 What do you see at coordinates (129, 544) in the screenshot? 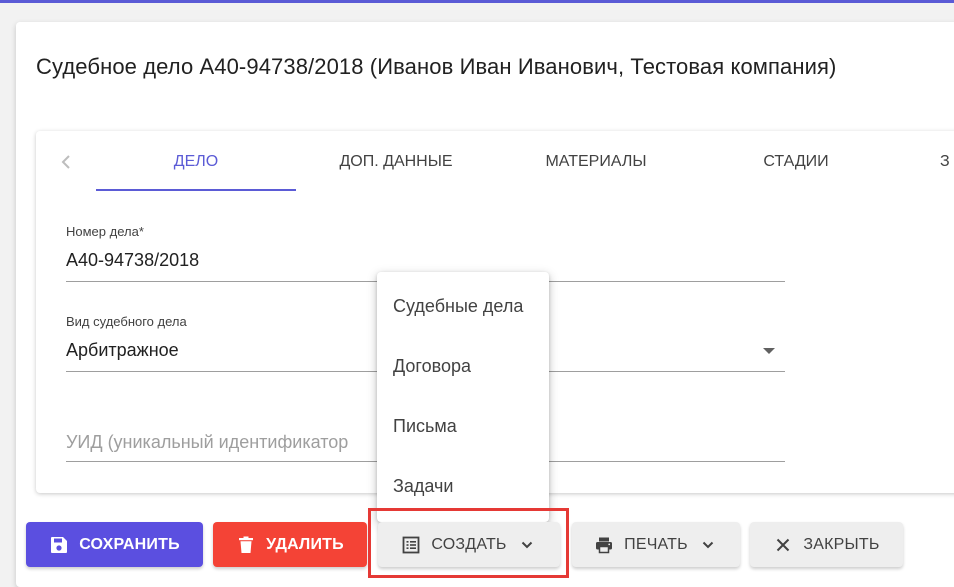
I see `save-button-label: СОХРАНИТЬ` at bounding box center [129, 544].